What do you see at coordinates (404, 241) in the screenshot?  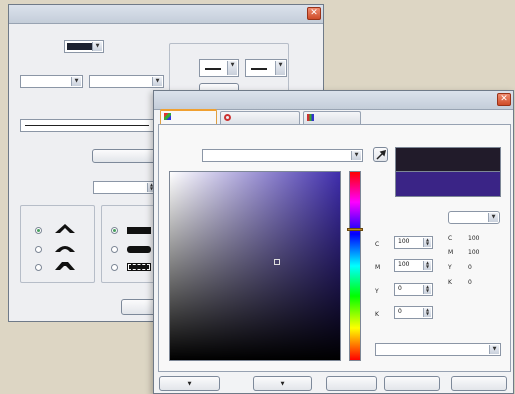 I see `cyan-value: 100` at bounding box center [404, 241].